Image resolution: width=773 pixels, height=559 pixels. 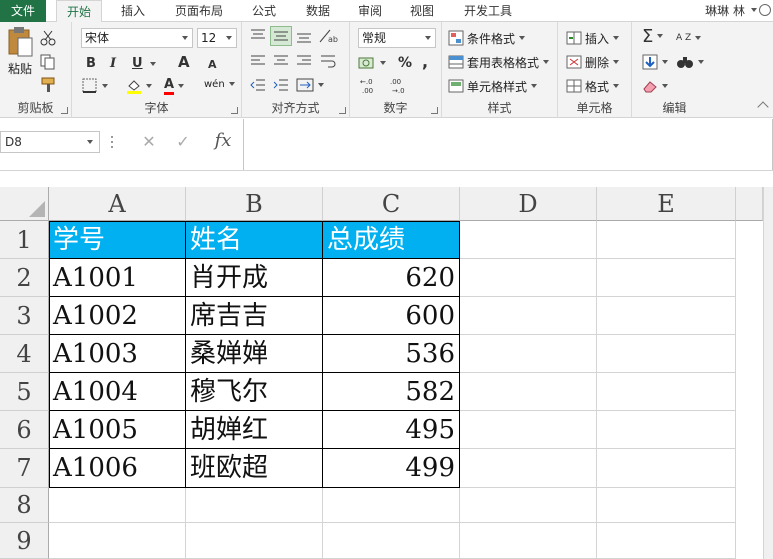 What do you see at coordinates (754, 10) in the screenshot?
I see `user-menu-caret-icon` at bounding box center [754, 10].